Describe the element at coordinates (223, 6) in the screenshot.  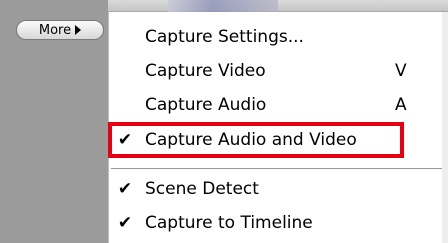
I see `background-toolbar-content` at that location.